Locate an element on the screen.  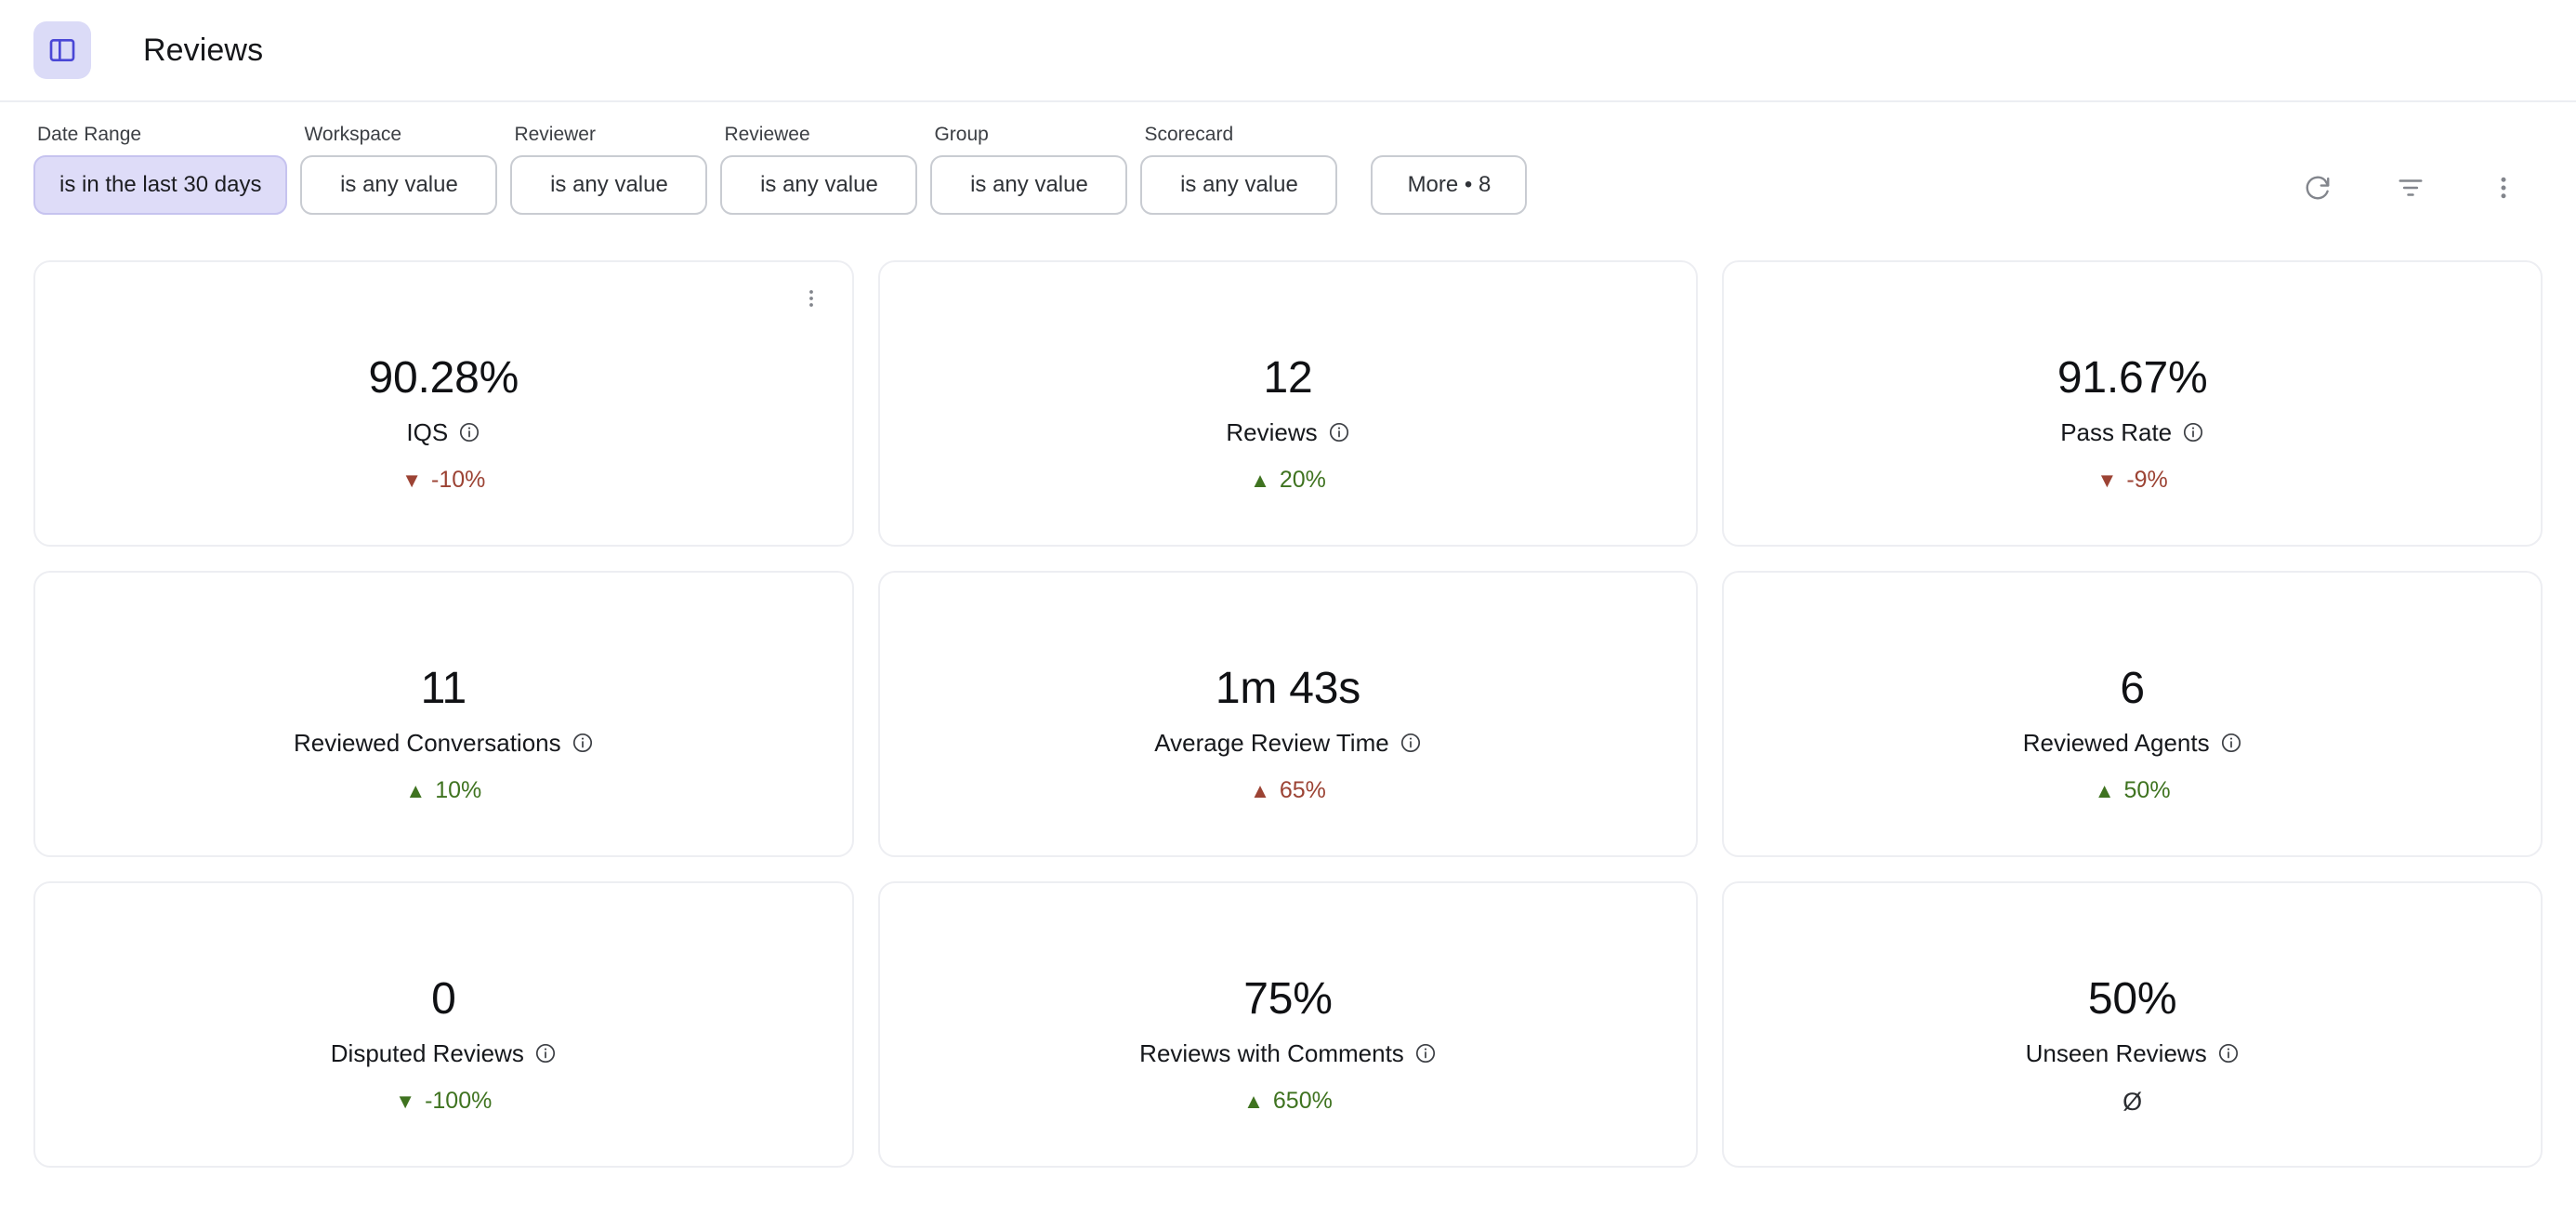
metric-label-row: Reviewed Conversations is located at coordinates (444, 743).